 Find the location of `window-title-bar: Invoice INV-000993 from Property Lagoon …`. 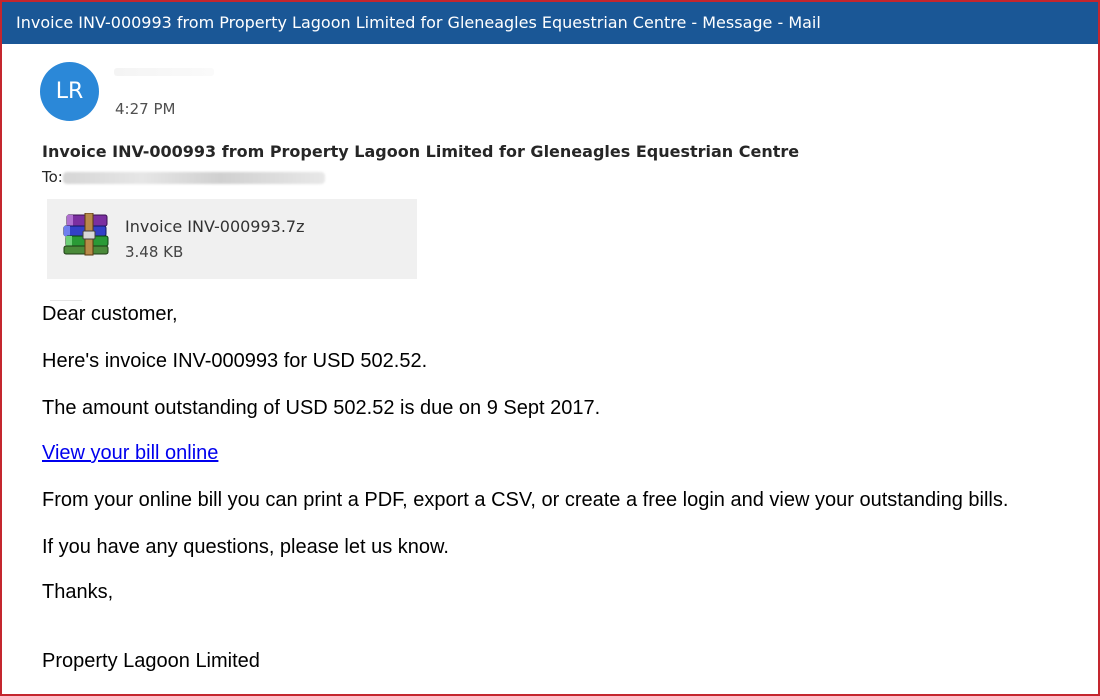

window-title-bar: Invoice INV-000993 from Property Lagoon … is located at coordinates (550, 23).